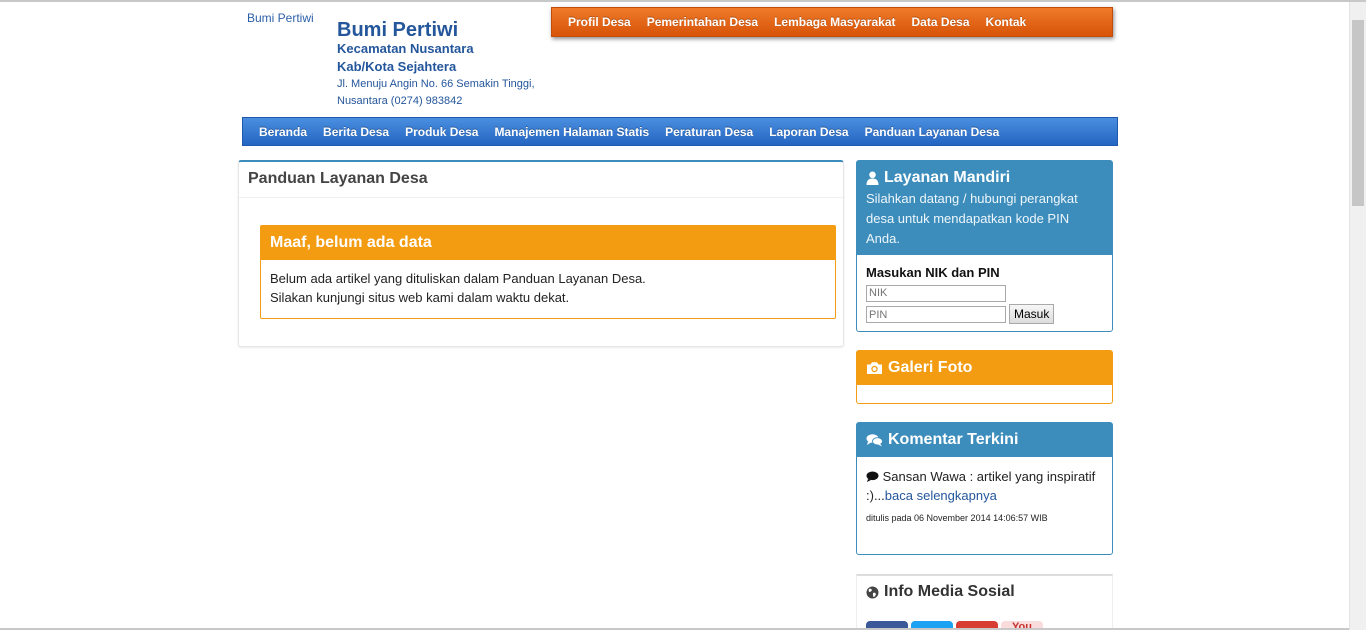 Image resolution: width=1366 pixels, height=630 pixels. What do you see at coordinates (441, 132) in the screenshot?
I see `nav-produk-desa: Produk Desa` at bounding box center [441, 132].